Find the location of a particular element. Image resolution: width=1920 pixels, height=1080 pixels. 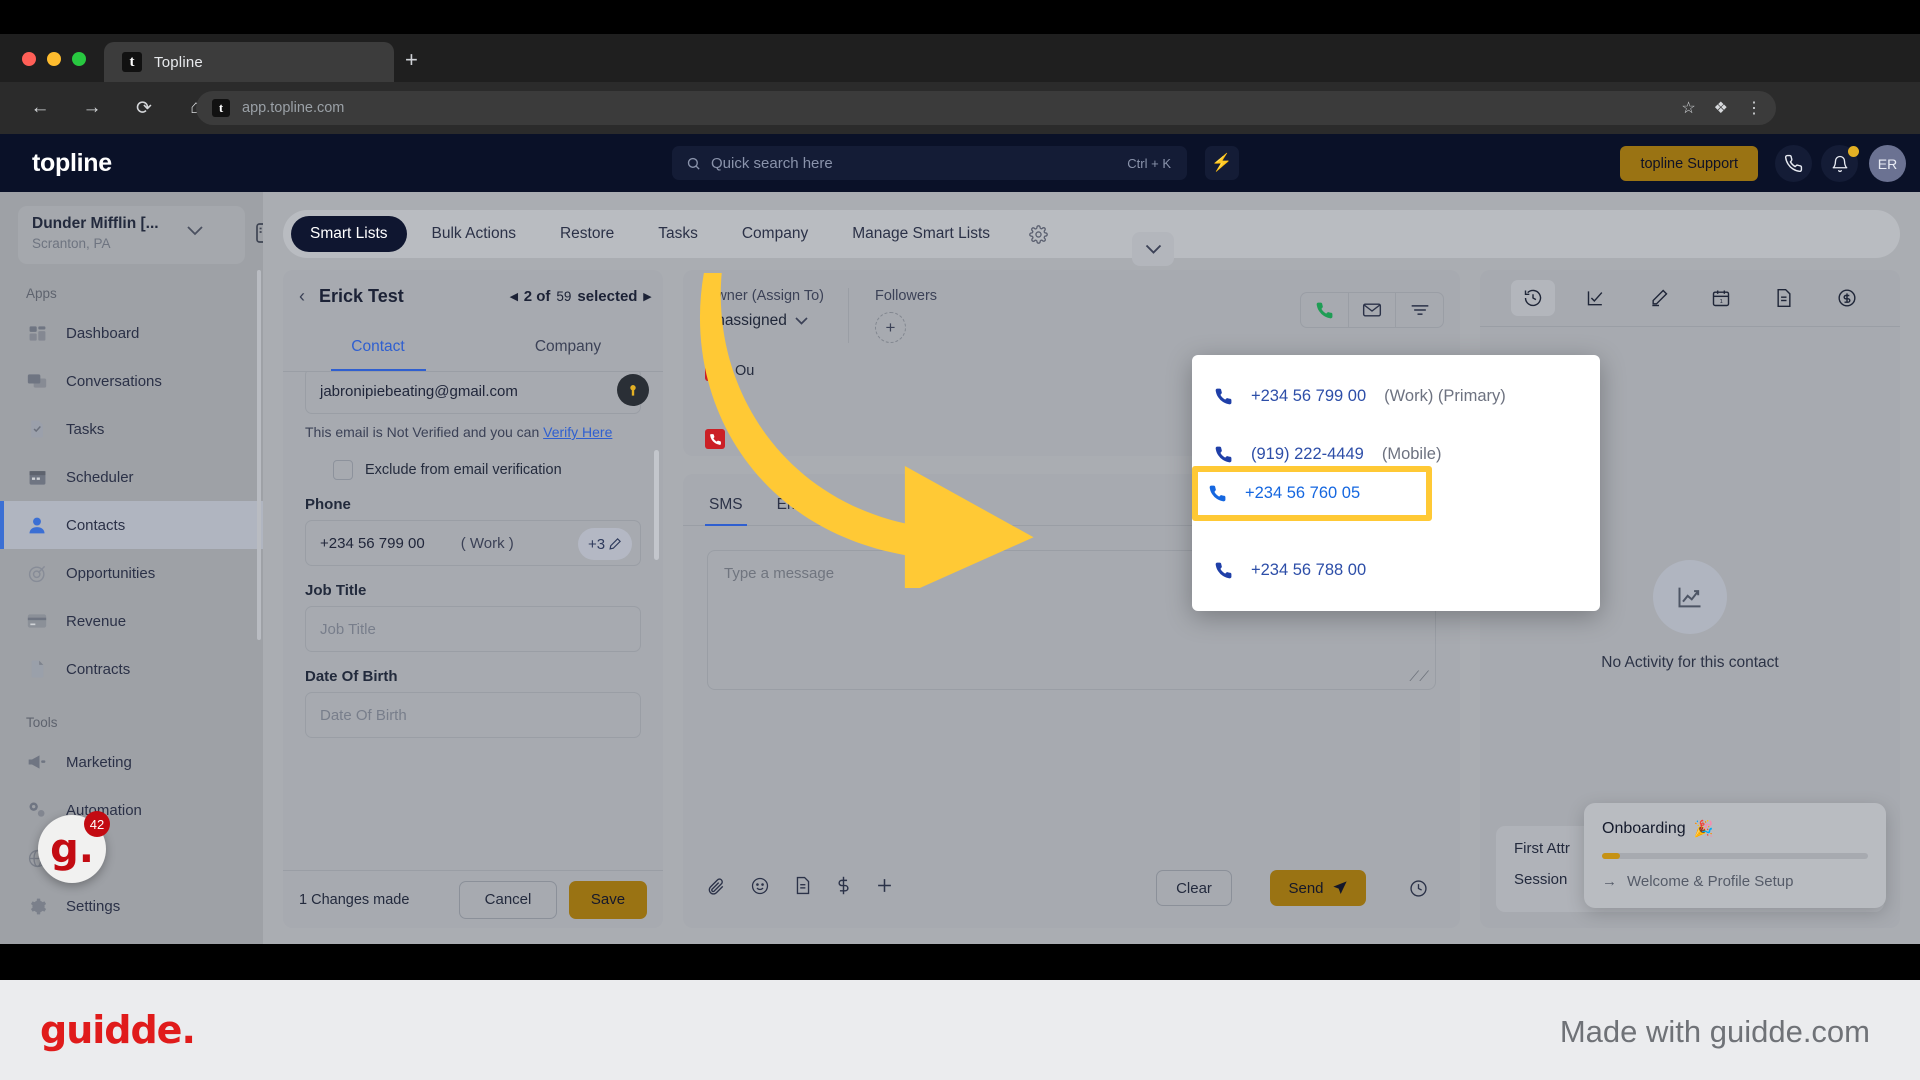

dob-field: Date Of Birth is located at coordinates (473, 715).